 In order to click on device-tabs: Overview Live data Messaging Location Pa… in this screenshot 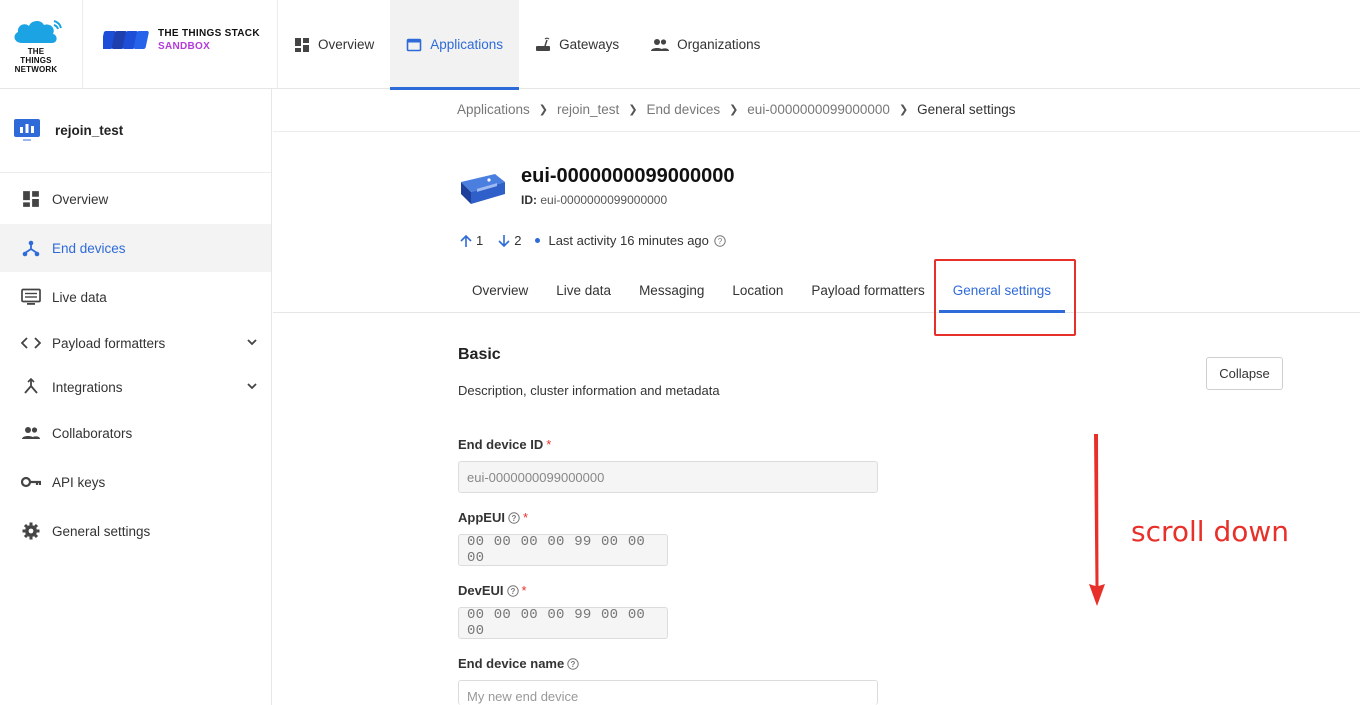, I will do `click(816, 290)`.